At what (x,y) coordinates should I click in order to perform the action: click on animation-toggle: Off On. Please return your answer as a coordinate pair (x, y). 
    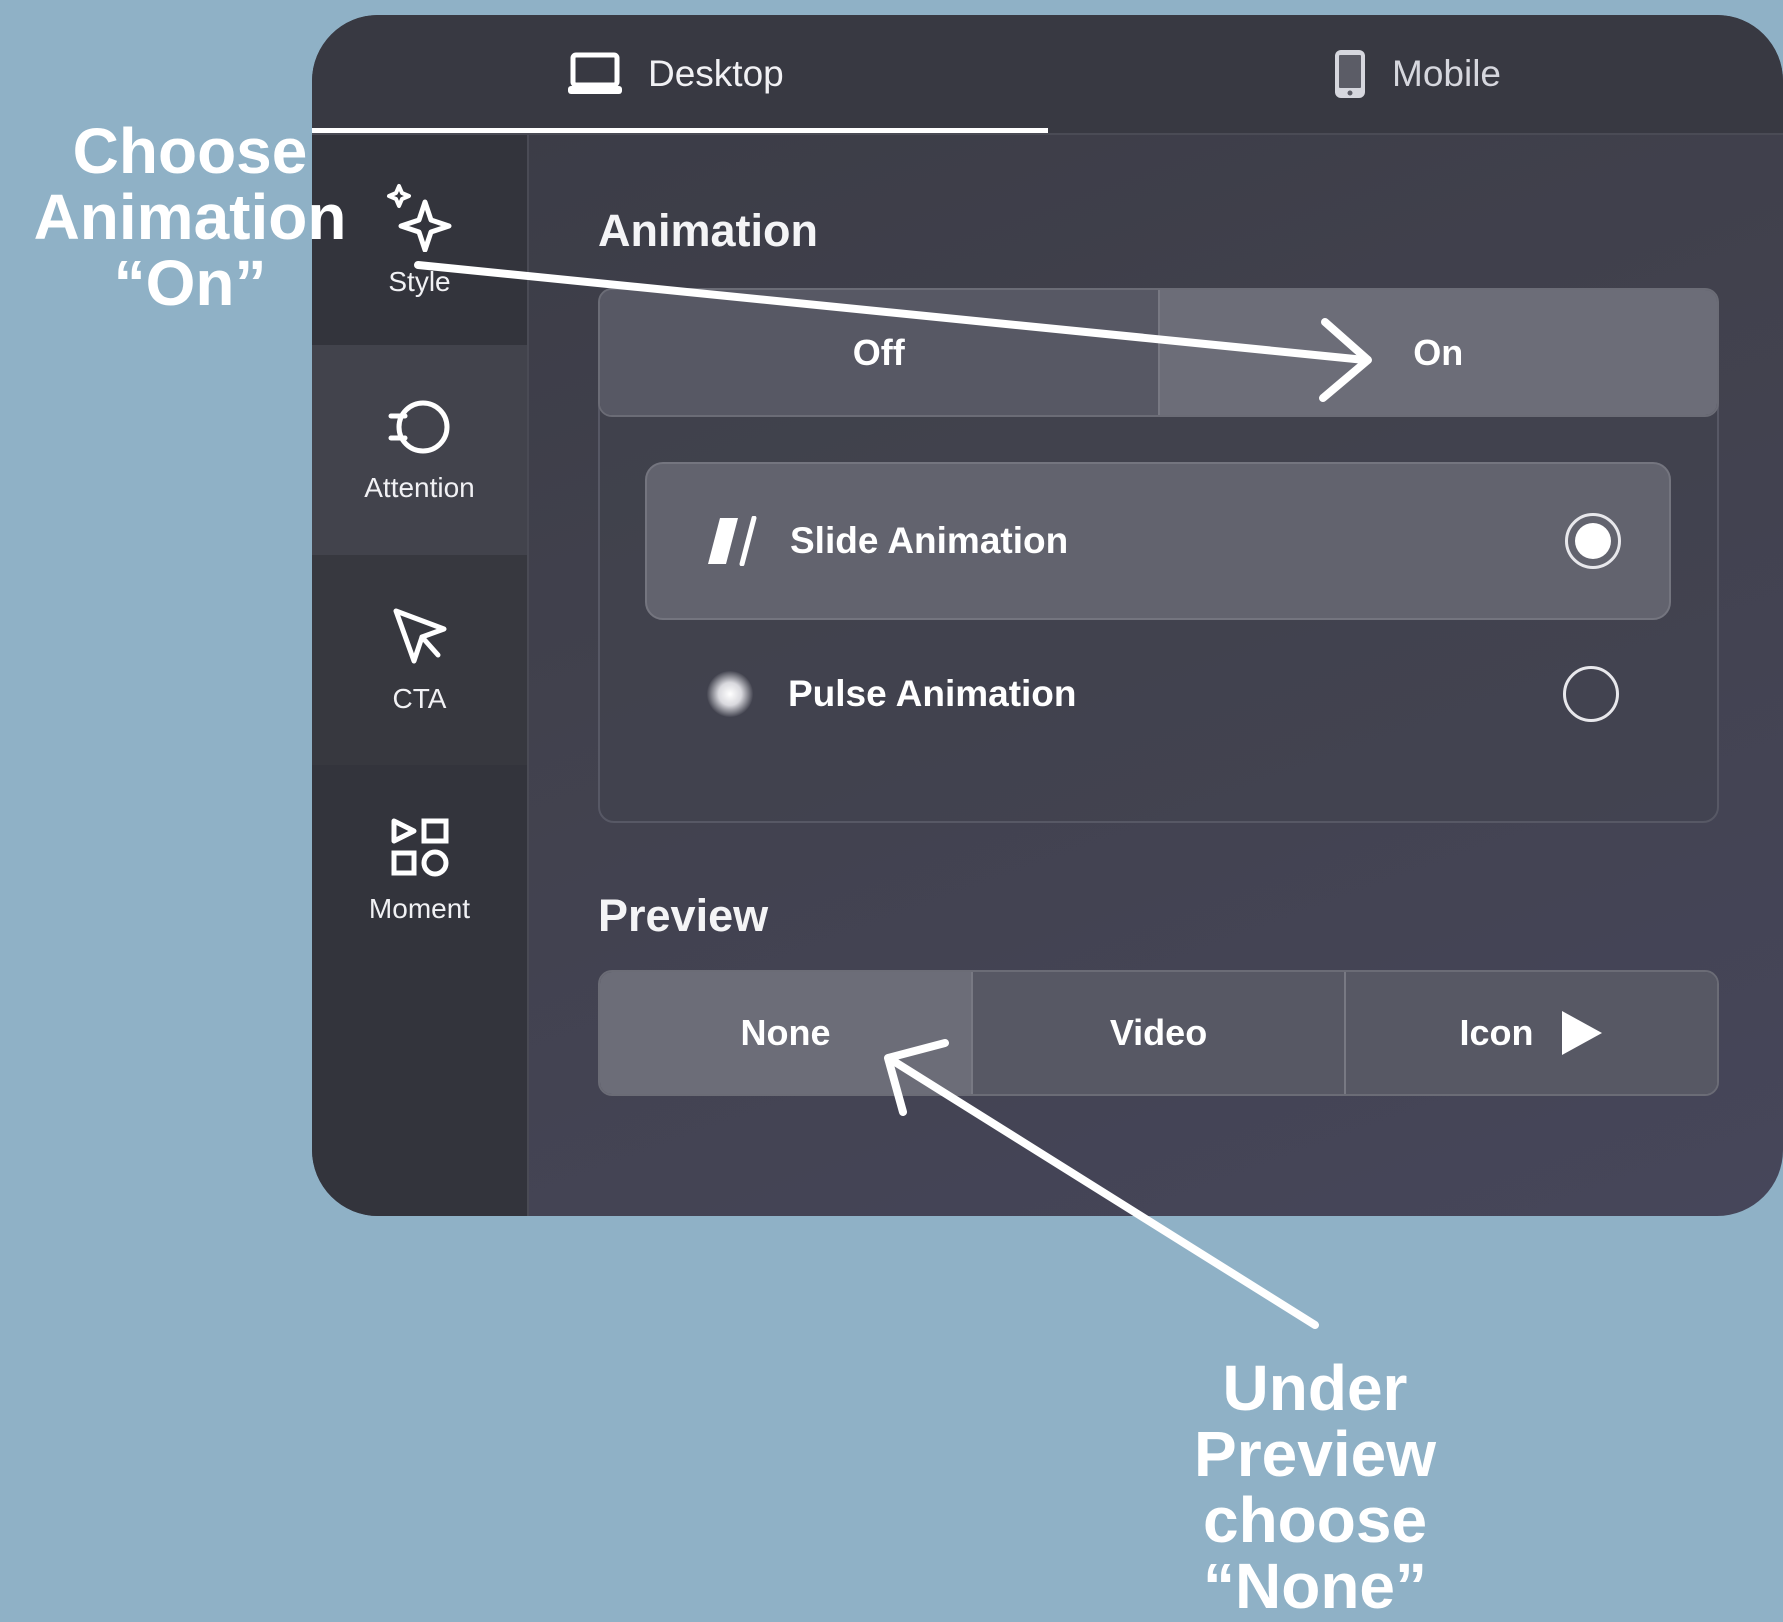
    Looking at the image, I should click on (1158, 352).